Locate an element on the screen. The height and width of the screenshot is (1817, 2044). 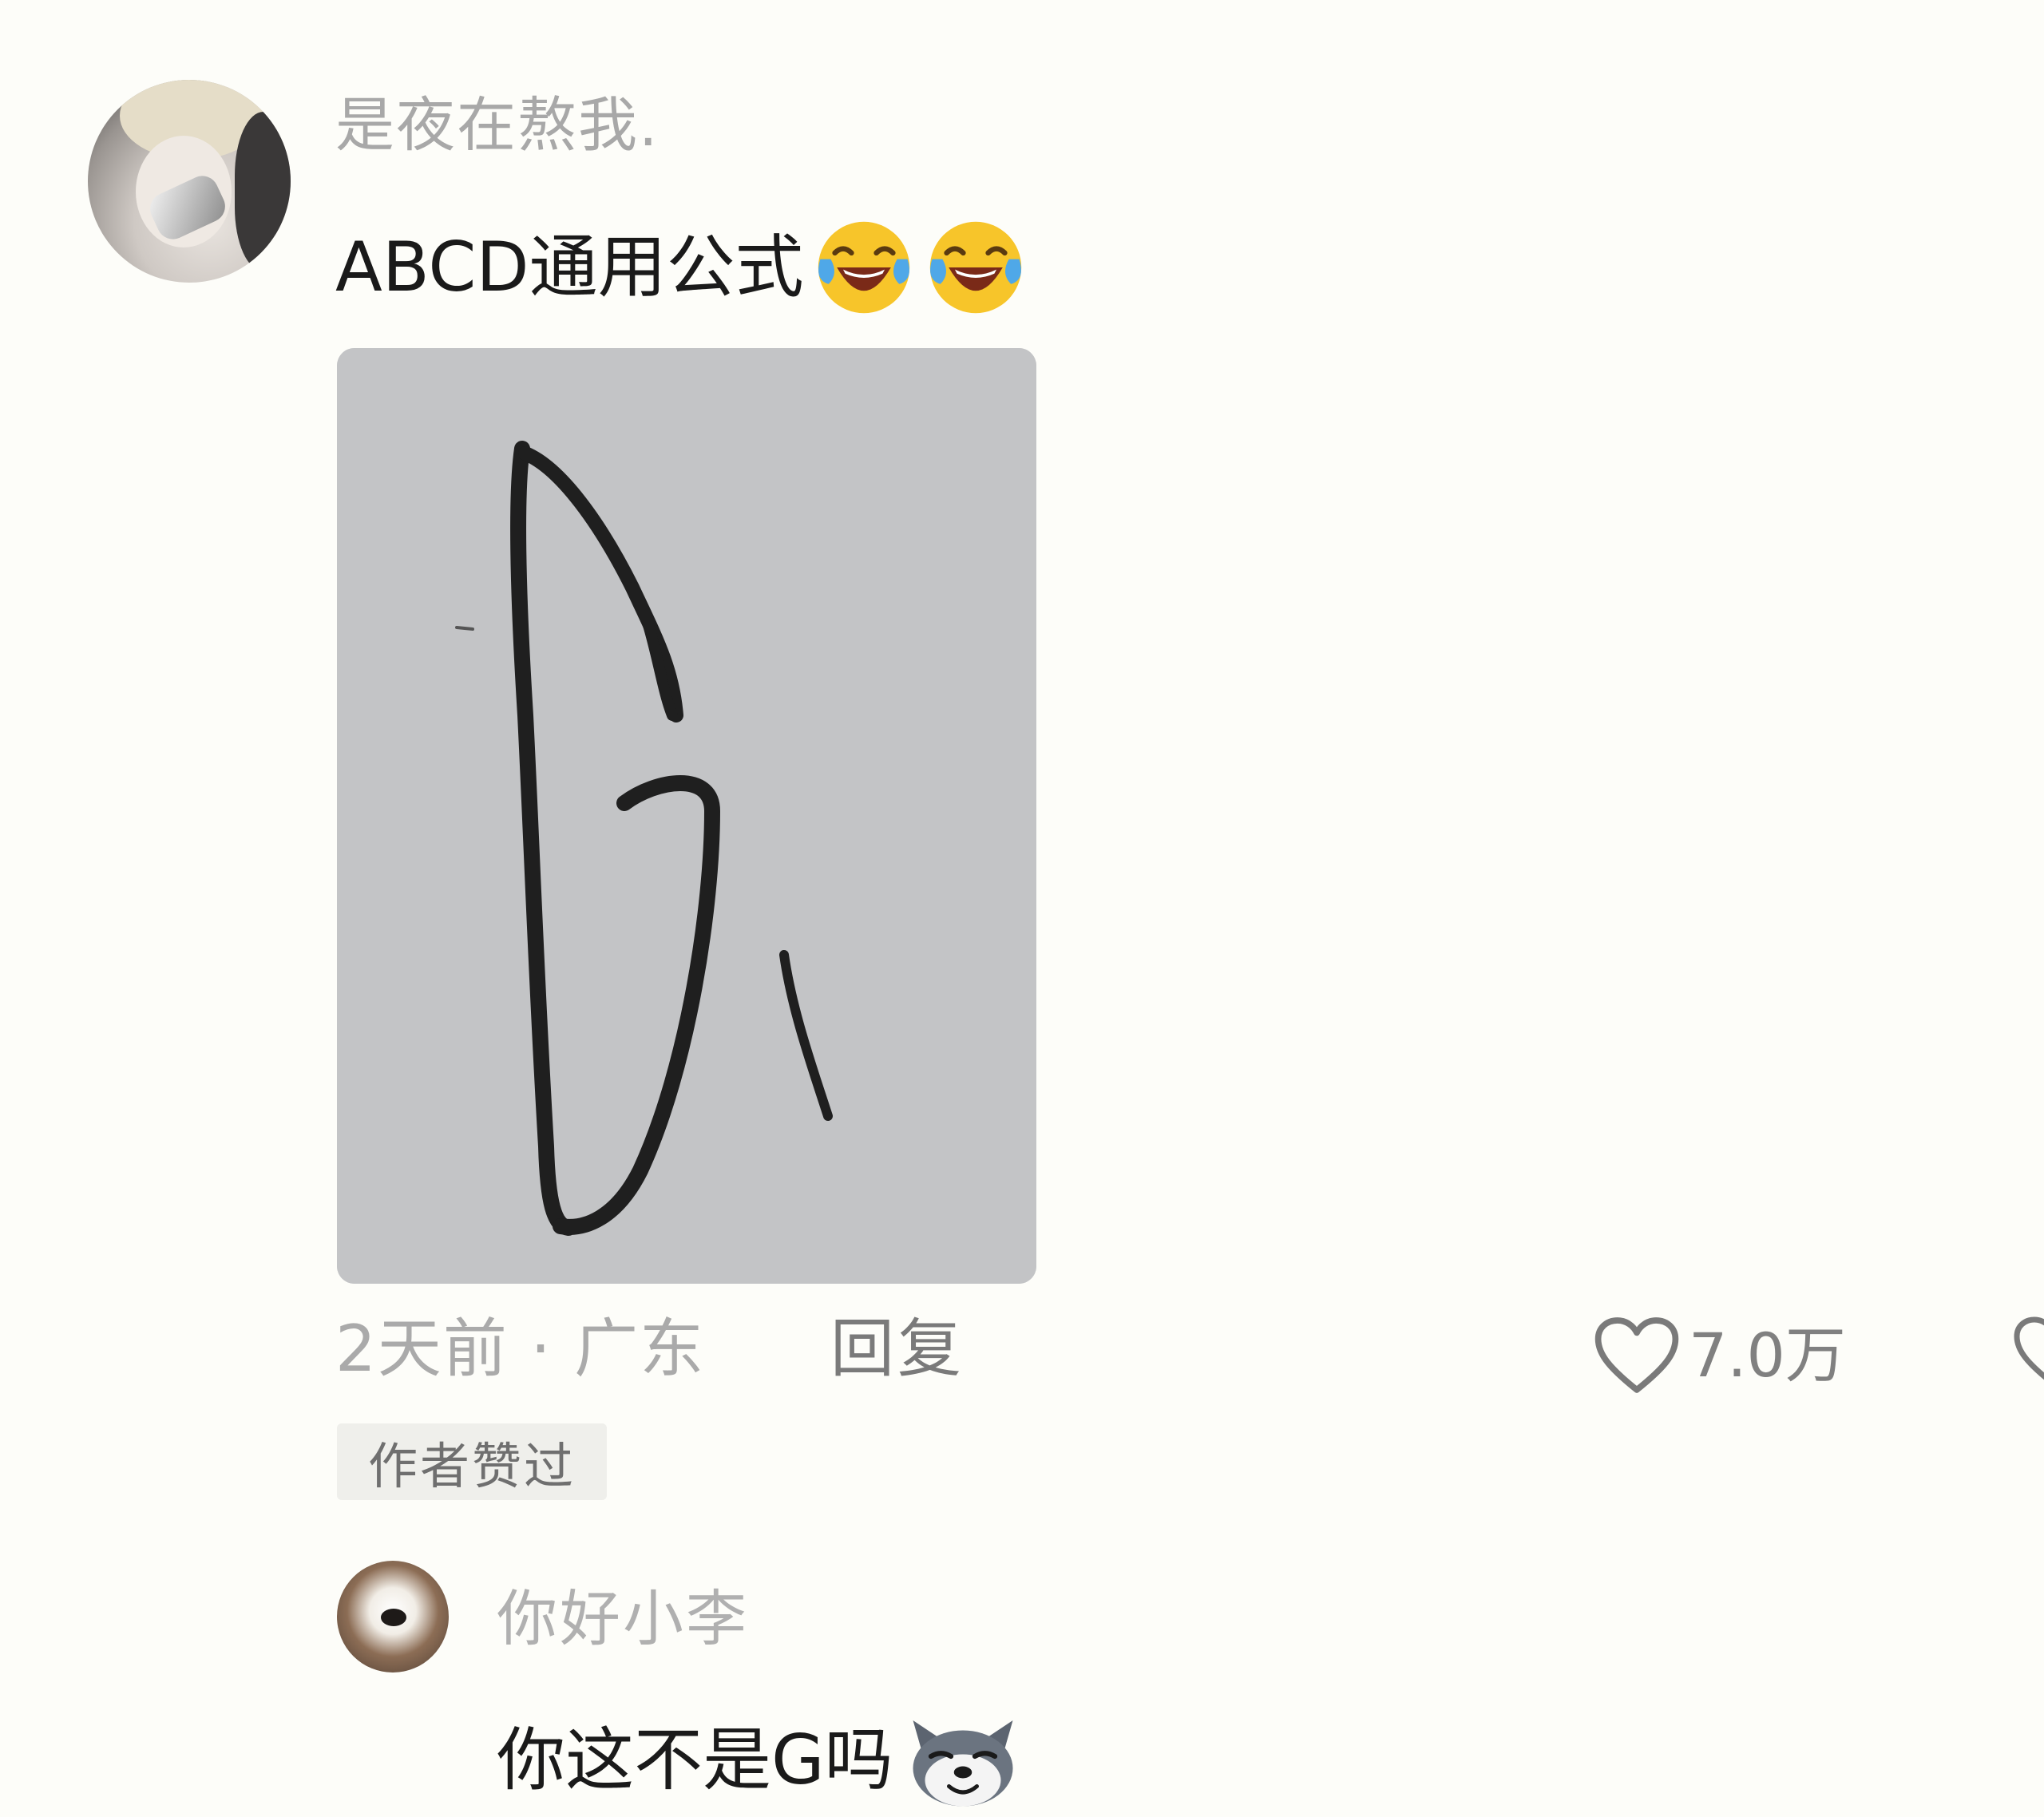
avatar-shadow is located at coordinates (263, 192).